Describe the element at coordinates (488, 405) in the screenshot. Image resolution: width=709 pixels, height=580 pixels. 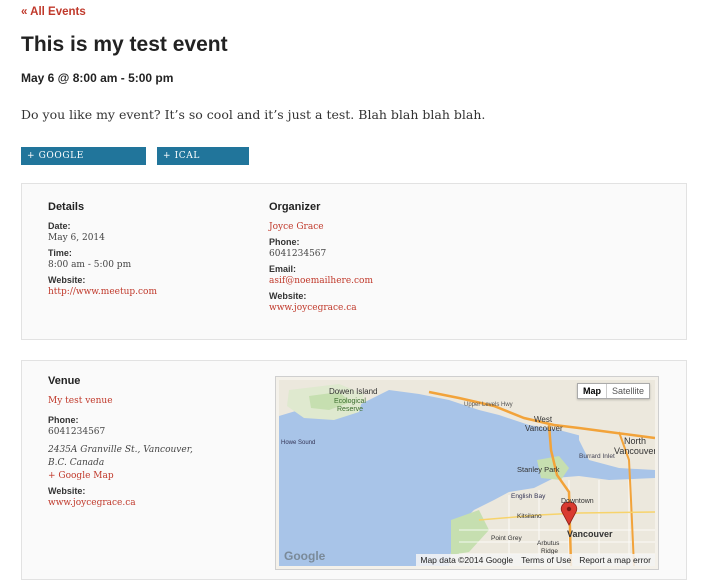
I see `map-label-upper-levels: Upper Levels Hwy` at that location.